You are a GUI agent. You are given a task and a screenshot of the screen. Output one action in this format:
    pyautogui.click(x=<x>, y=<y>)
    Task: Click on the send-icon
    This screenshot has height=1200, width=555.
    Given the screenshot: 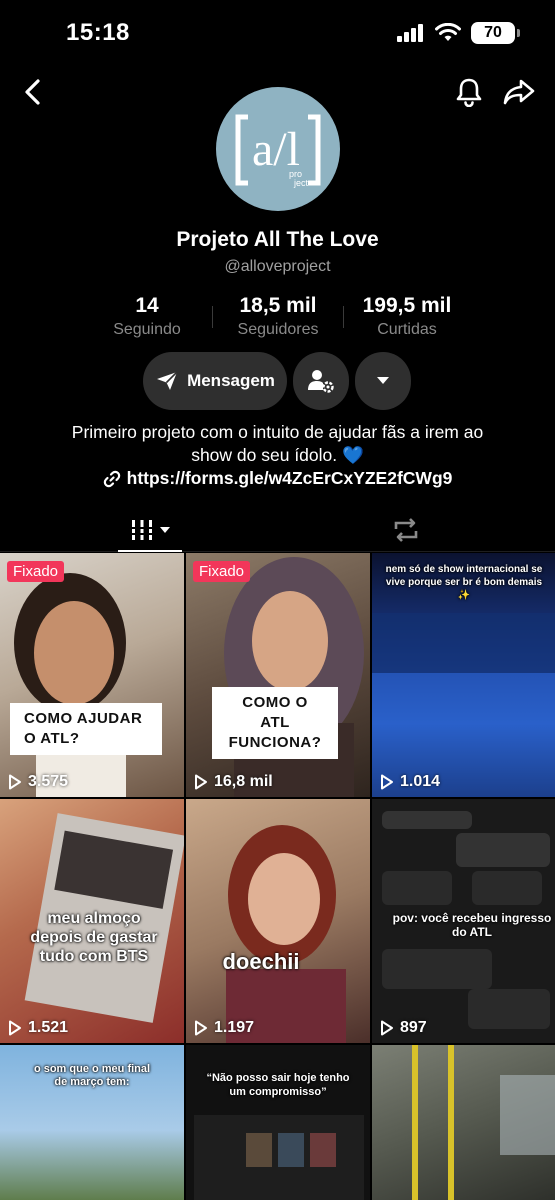 What is the action you would take?
    pyautogui.click(x=167, y=380)
    